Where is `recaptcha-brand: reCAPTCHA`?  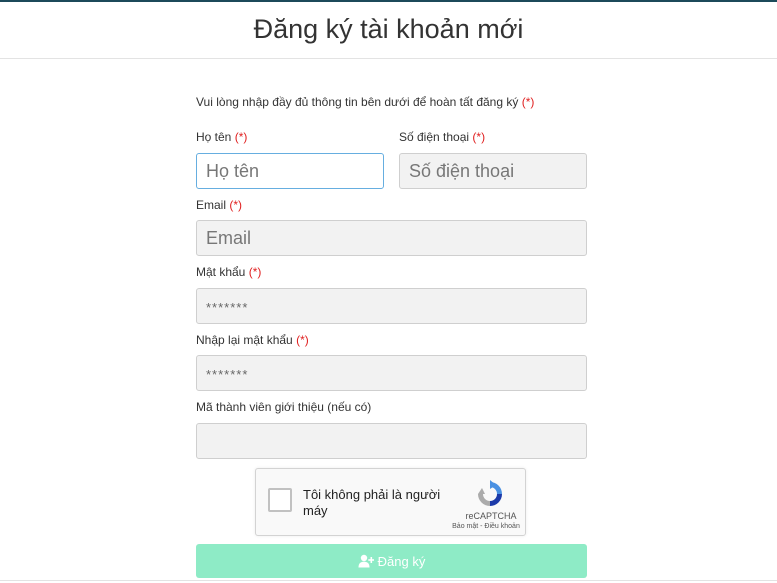
recaptcha-brand: reCAPTCHA is located at coordinates (491, 516).